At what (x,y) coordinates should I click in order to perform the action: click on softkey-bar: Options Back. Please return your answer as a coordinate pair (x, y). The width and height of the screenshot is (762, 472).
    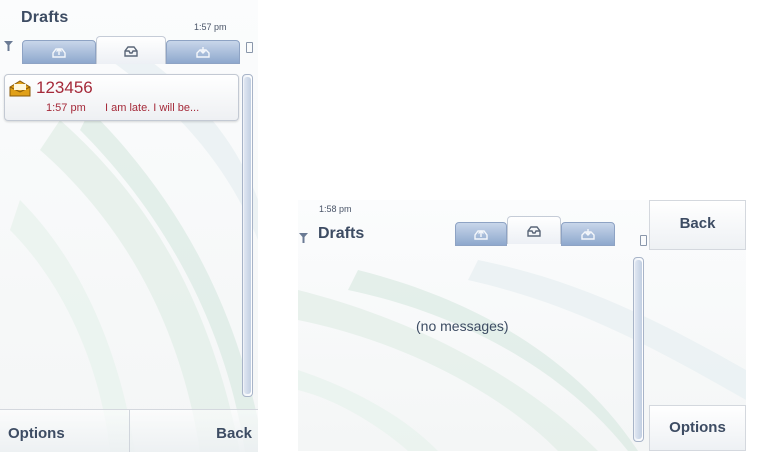
    Looking at the image, I should click on (129, 430).